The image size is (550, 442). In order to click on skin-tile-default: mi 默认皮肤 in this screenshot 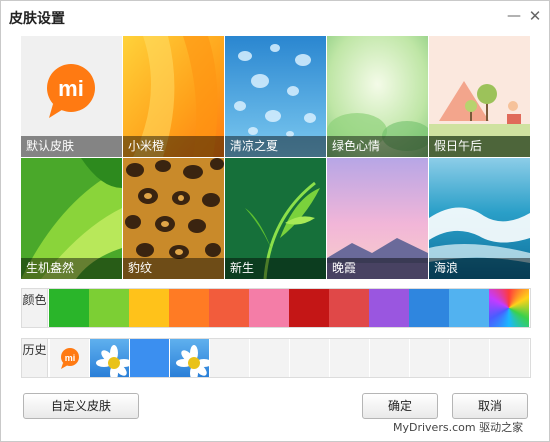, I will do `click(71, 96)`.